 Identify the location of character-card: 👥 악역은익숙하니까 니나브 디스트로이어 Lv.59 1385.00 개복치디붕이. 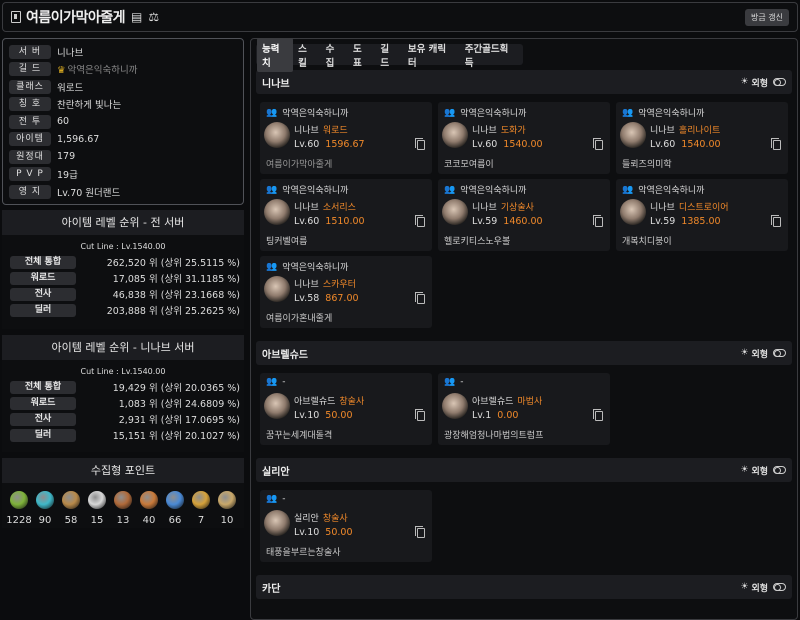
(702, 215).